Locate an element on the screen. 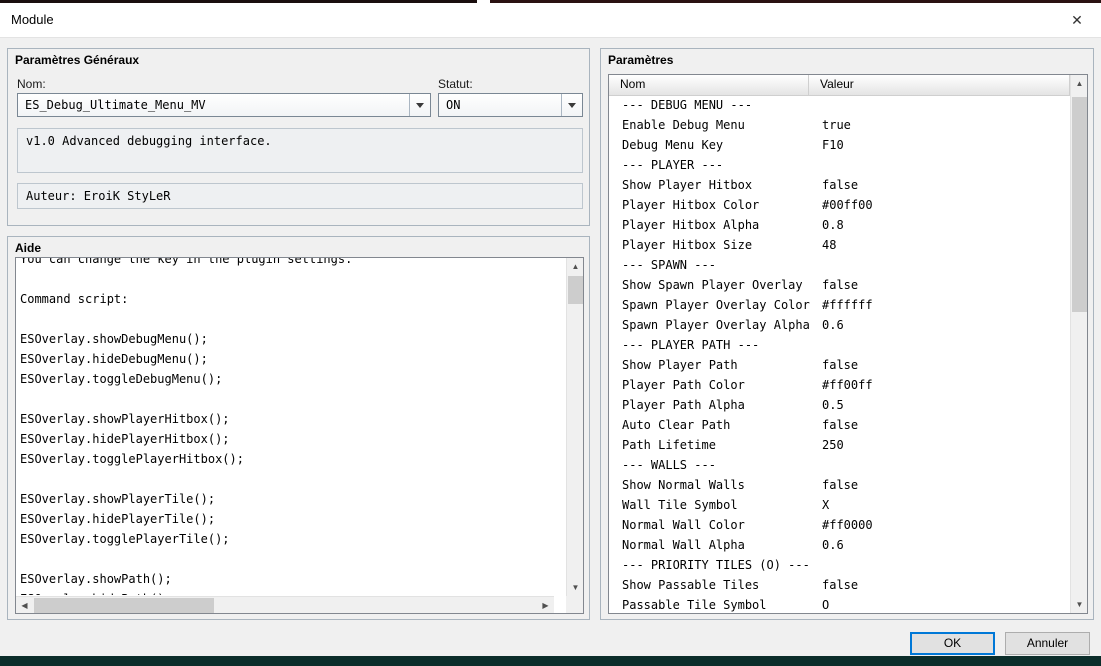  table-row: Enable Debug Menu true is located at coordinates (839, 125).